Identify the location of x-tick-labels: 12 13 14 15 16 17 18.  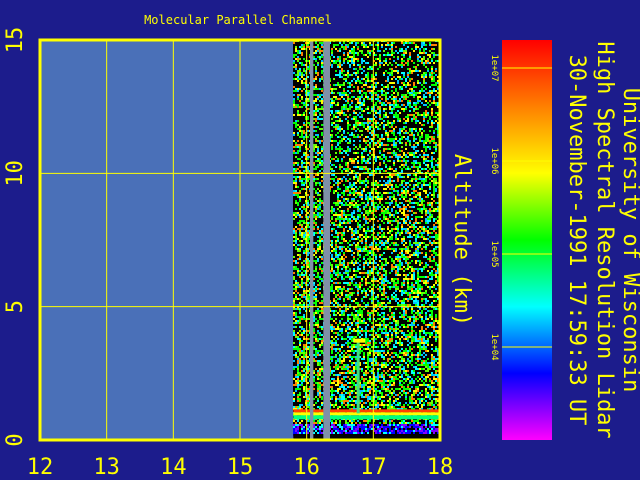
(240, 467).